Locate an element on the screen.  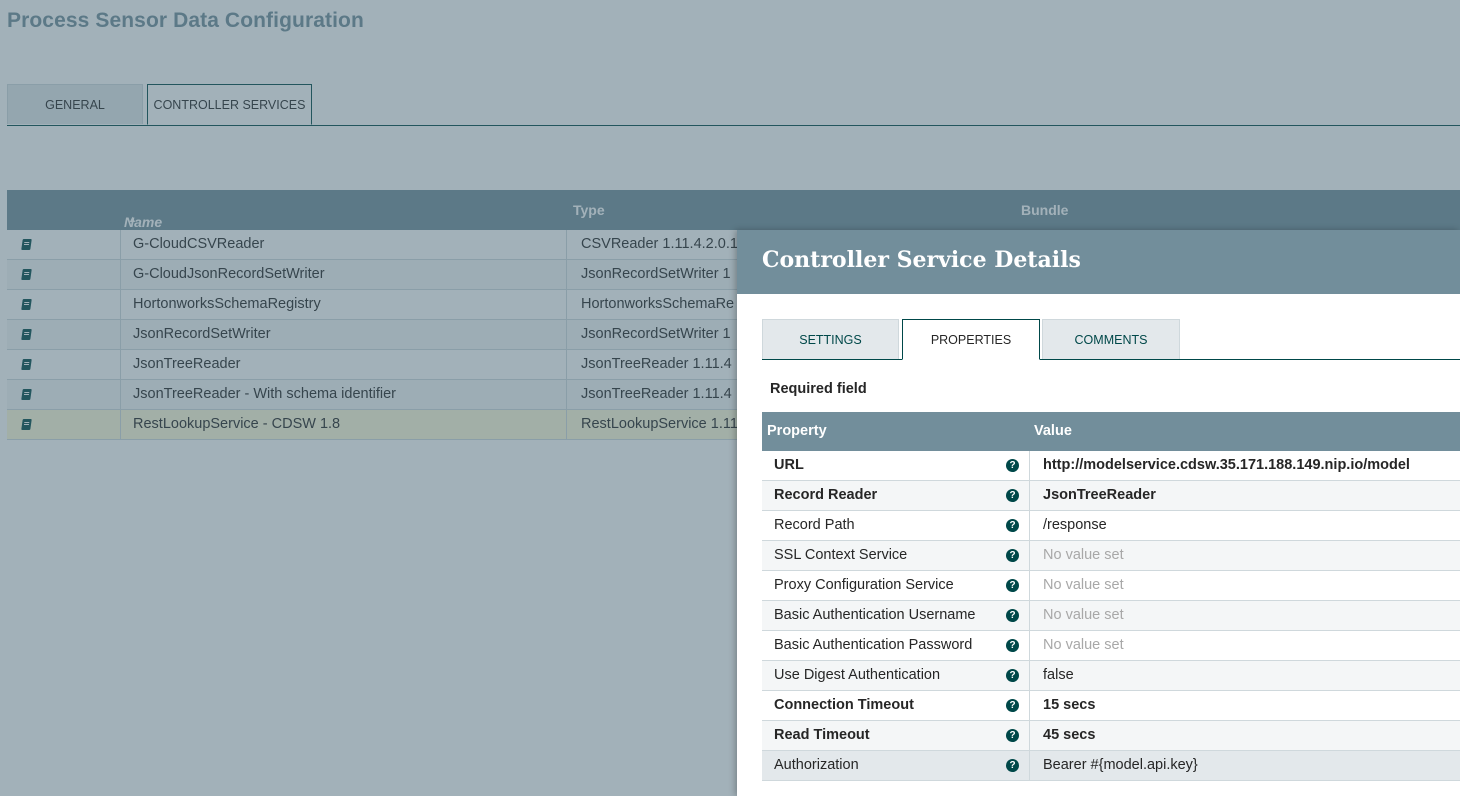
property-name: Use Digest Authentication is located at coordinates (896, 675).